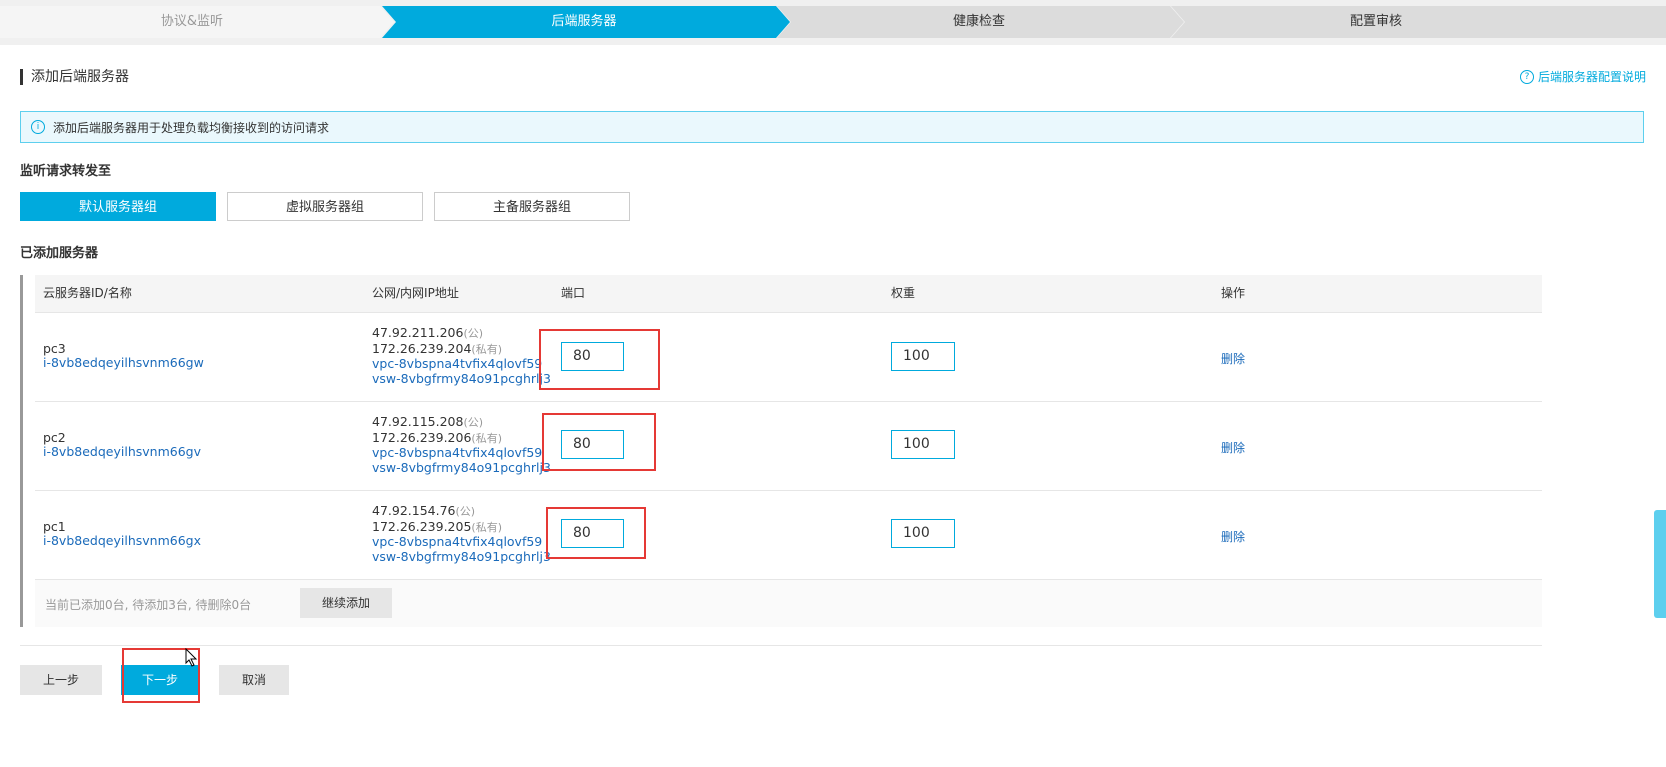 The width and height of the screenshot is (1666, 767). What do you see at coordinates (74, 77) in the screenshot?
I see `page-title: 添加后端服务器` at bounding box center [74, 77].